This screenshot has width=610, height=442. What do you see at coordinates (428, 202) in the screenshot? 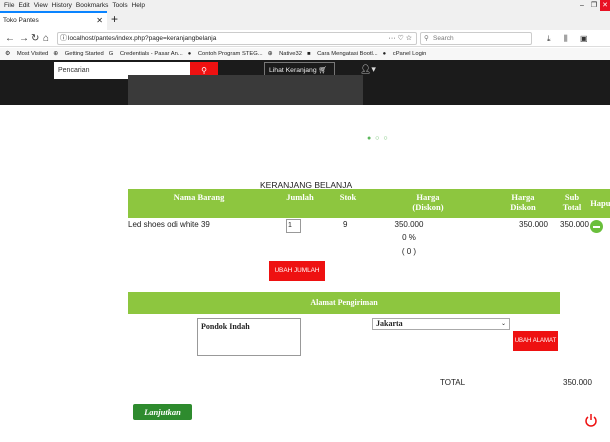
I see `header-harga-diskon: Harga (Diskon)` at bounding box center [428, 202].